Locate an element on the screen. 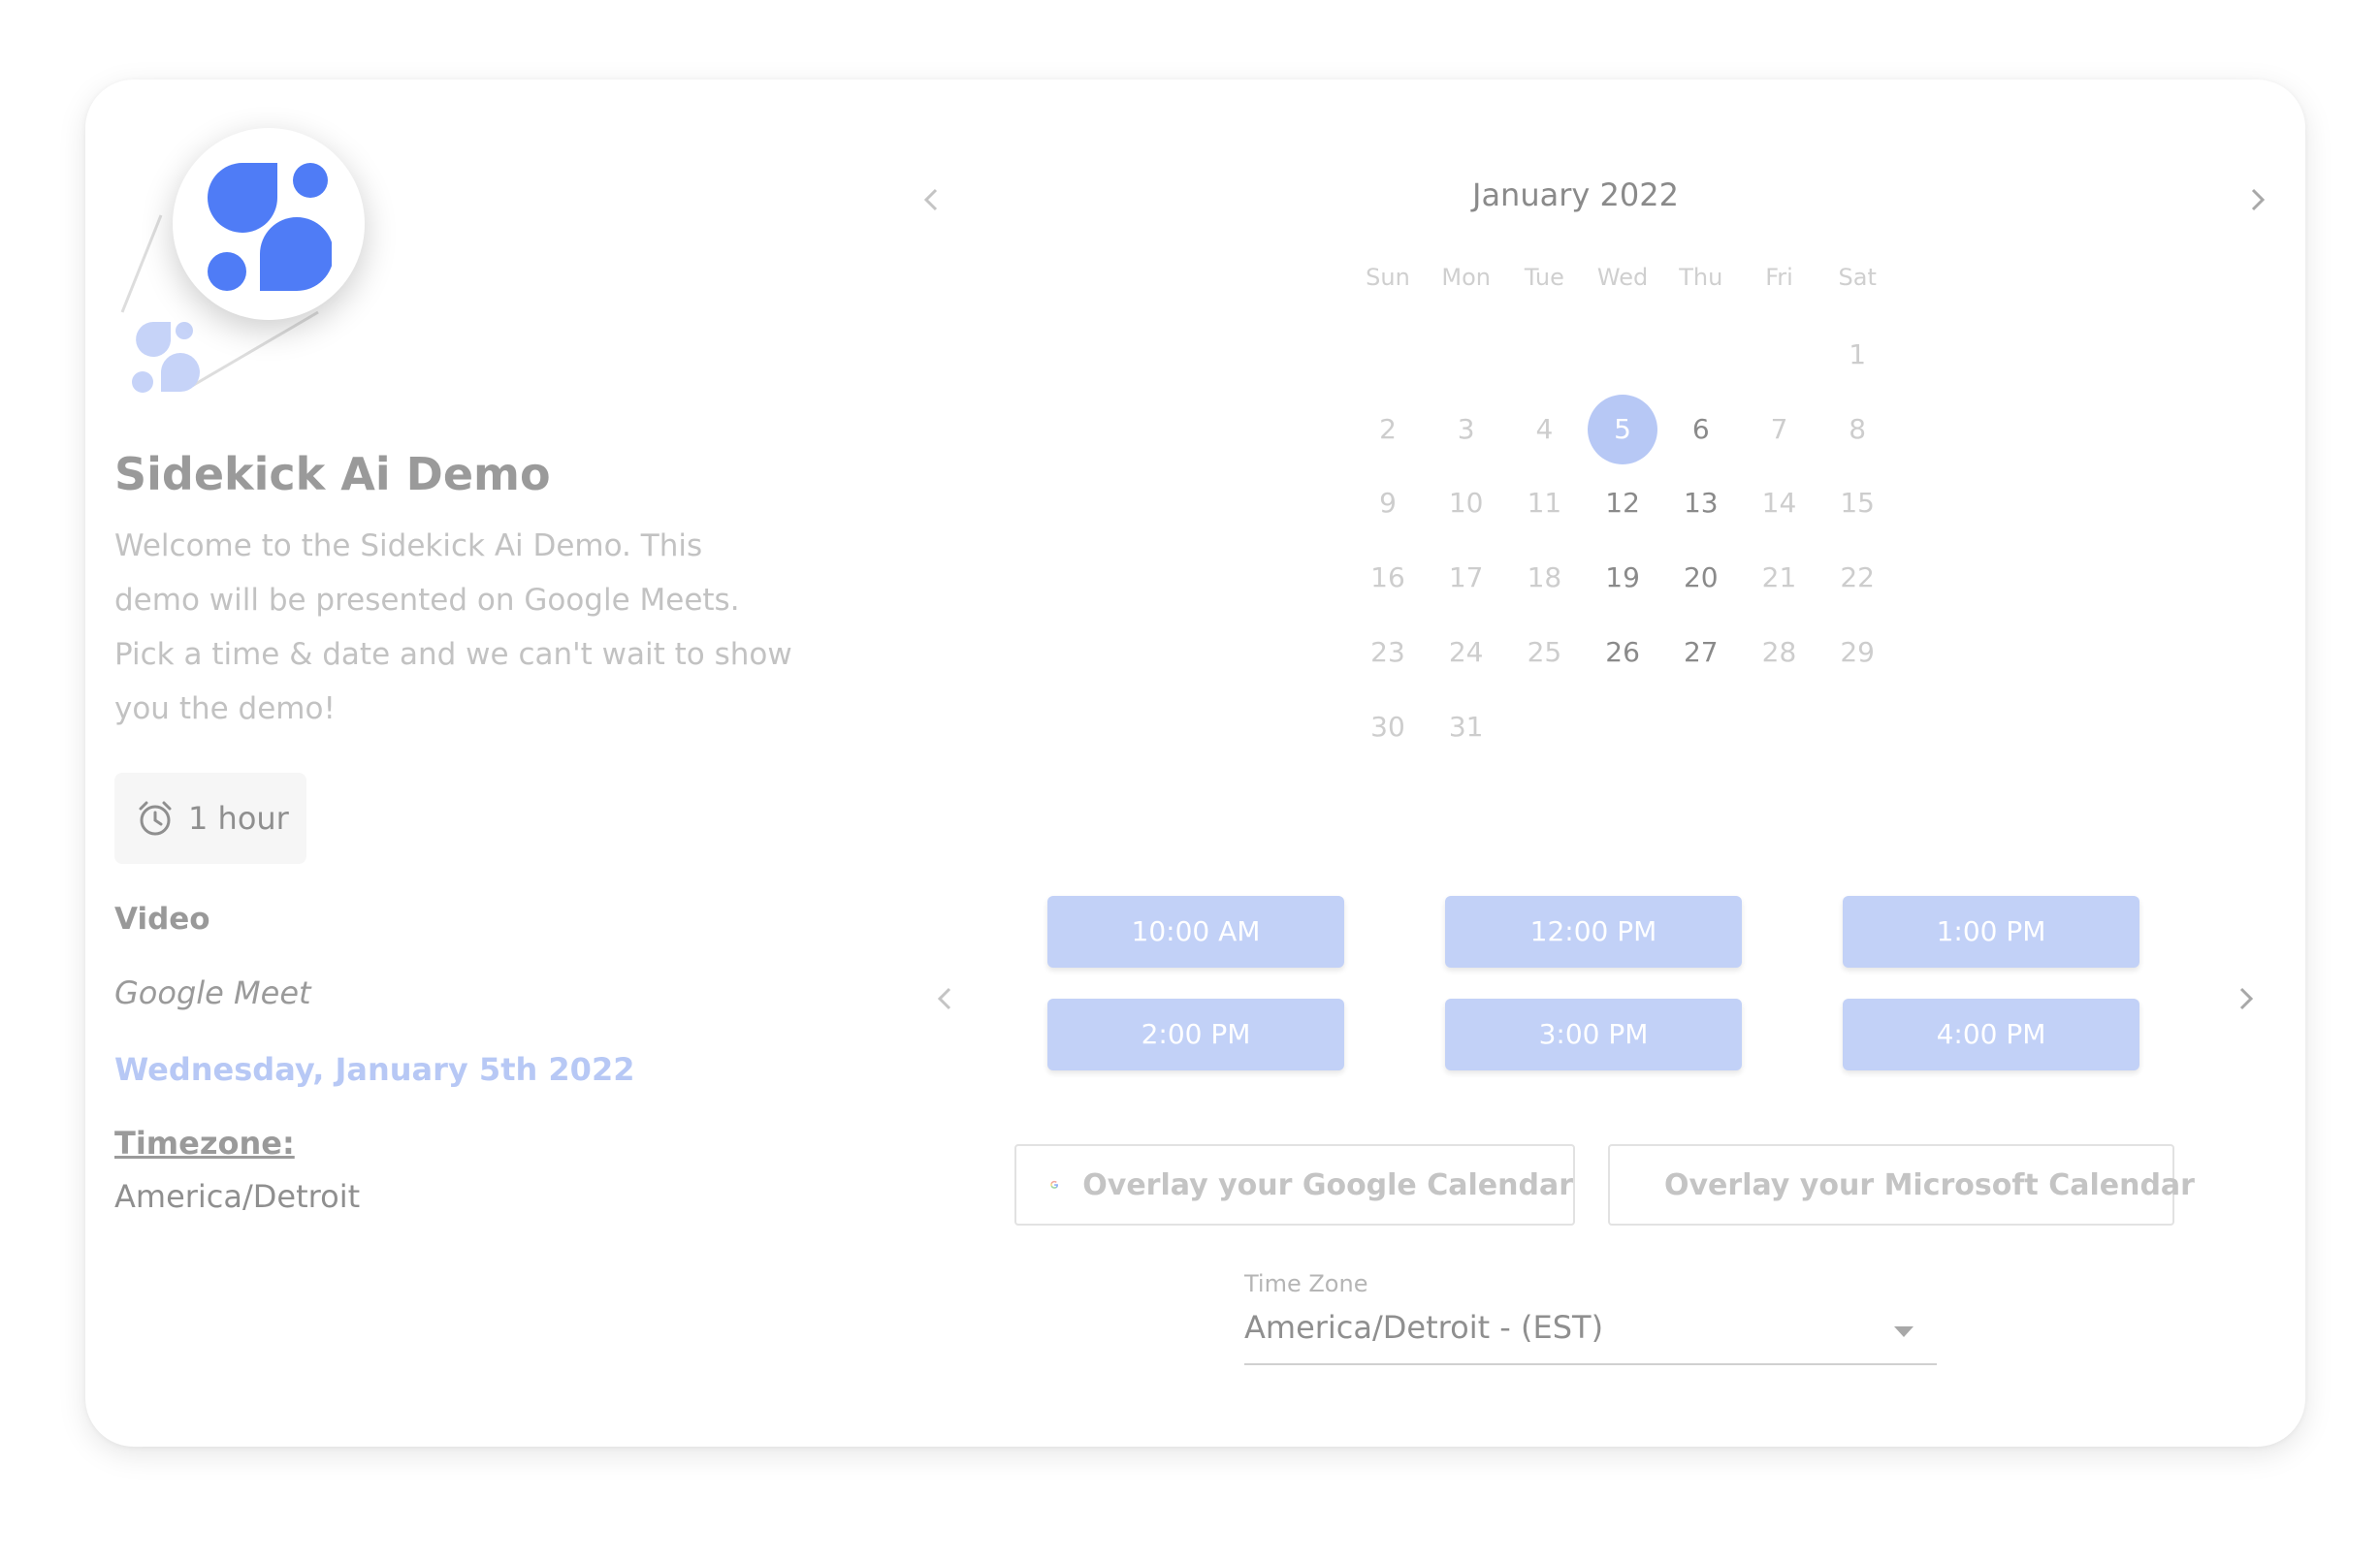 Image resolution: width=2380 pixels, height=1563 pixels. prev-month-button is located at coordinates (931, 199).